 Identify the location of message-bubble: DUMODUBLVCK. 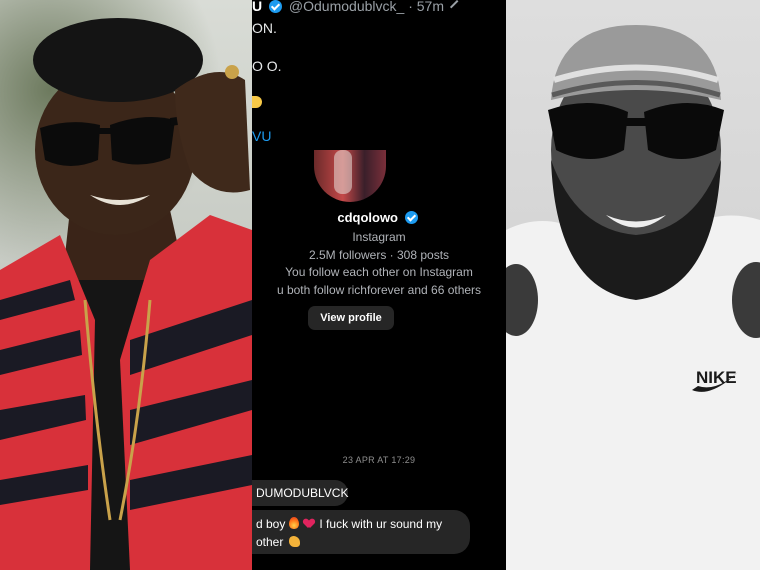
(300, 493).